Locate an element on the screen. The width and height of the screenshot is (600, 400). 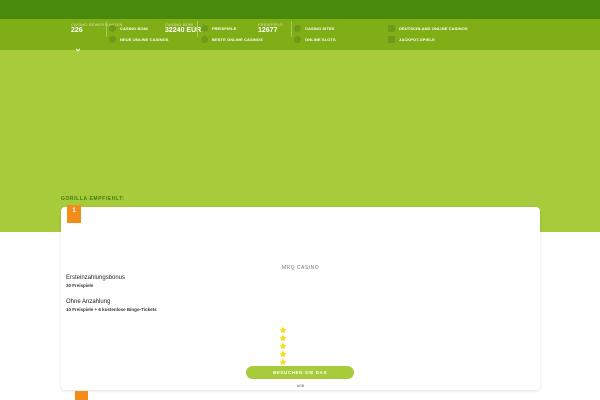
rating-stars is located at coordinates (283, 346).